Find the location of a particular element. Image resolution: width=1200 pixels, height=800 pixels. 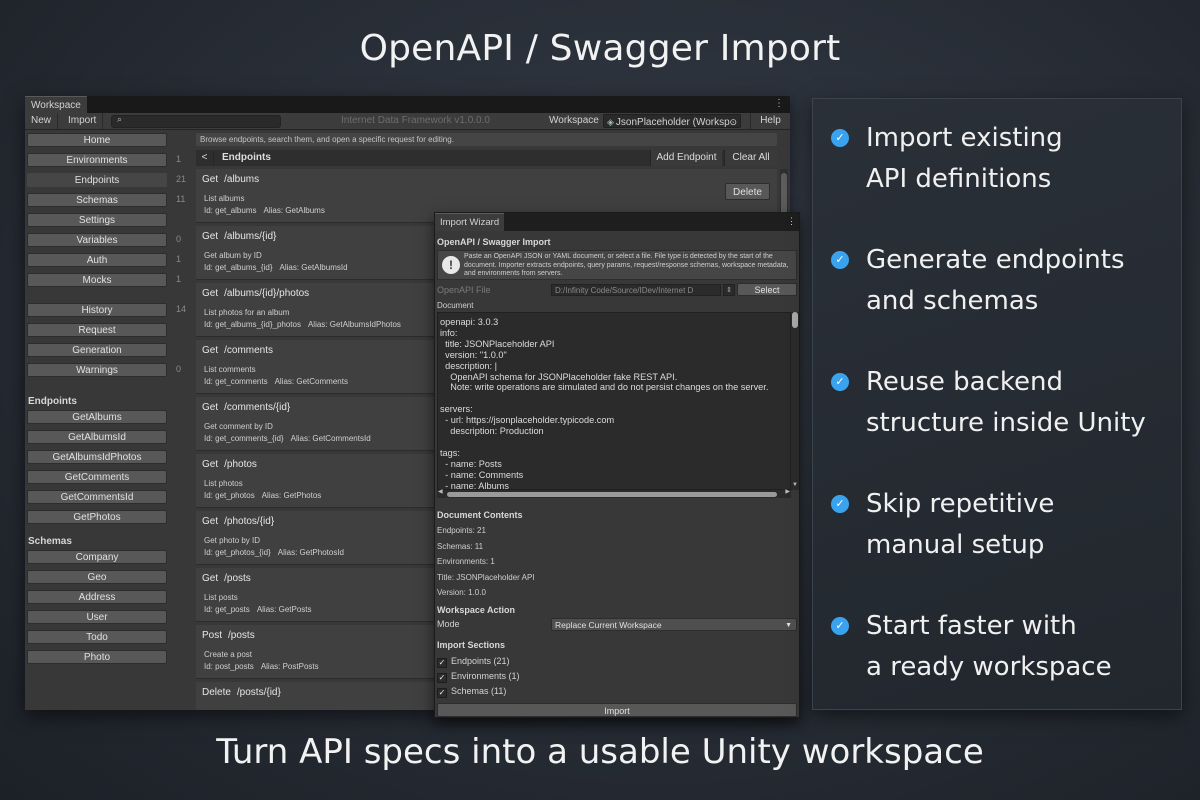

endpoint-method-path: Post/posts is located at coordinates (228, 635).